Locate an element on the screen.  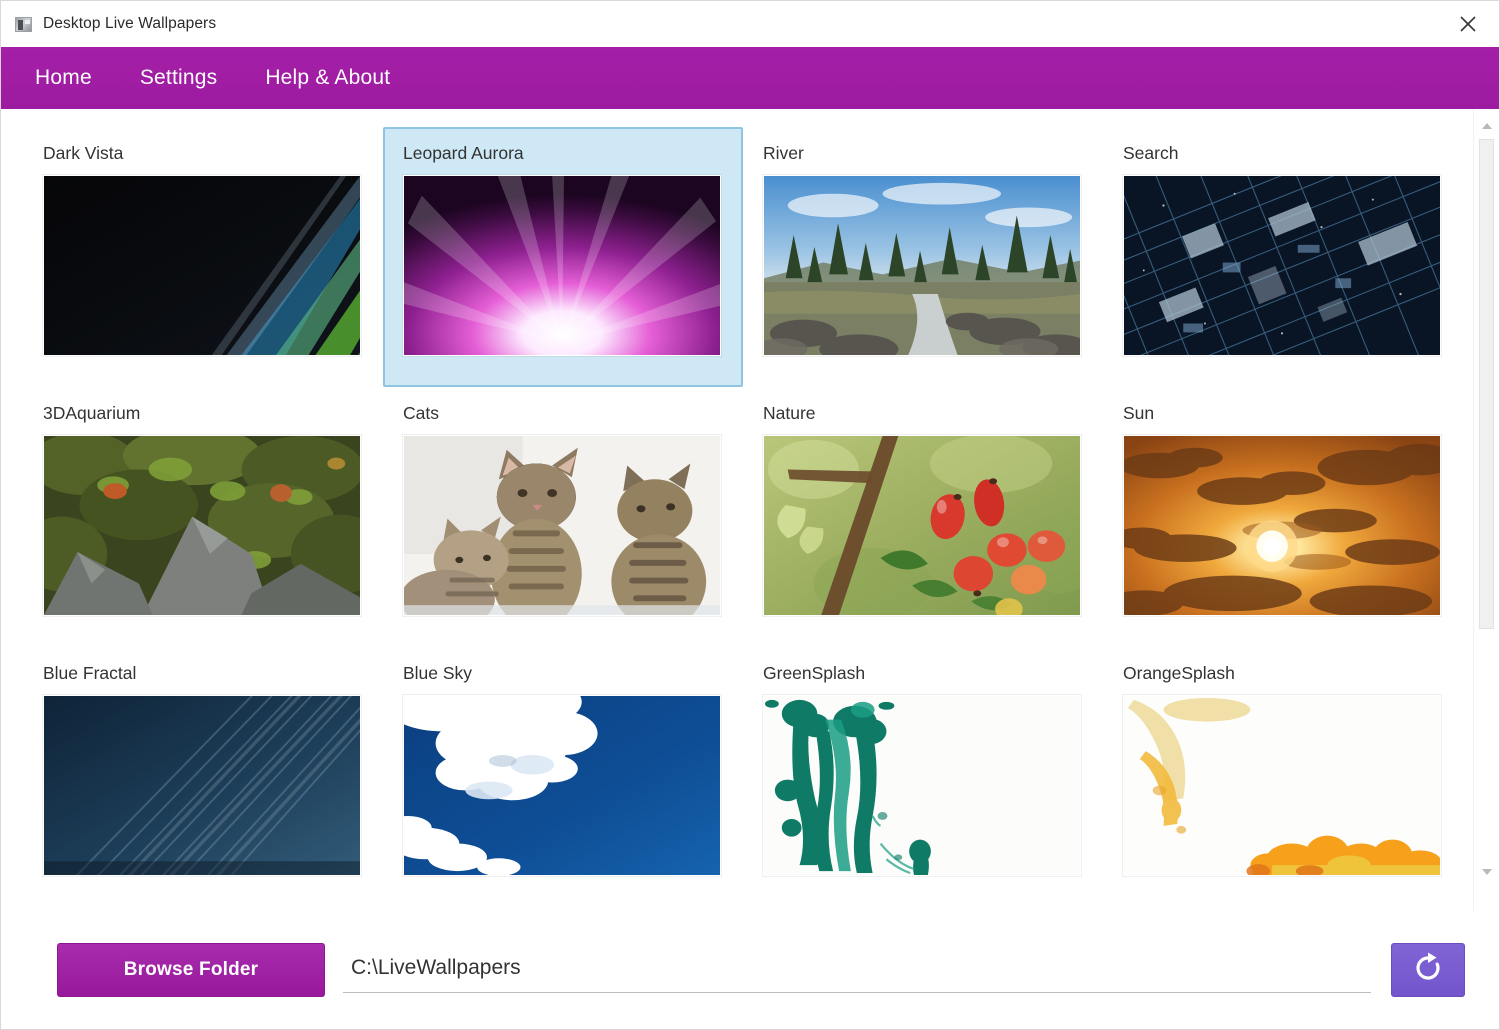
wallpaper-tile-3daquarium: 3DAquarium is located at coordinates (203, 517).